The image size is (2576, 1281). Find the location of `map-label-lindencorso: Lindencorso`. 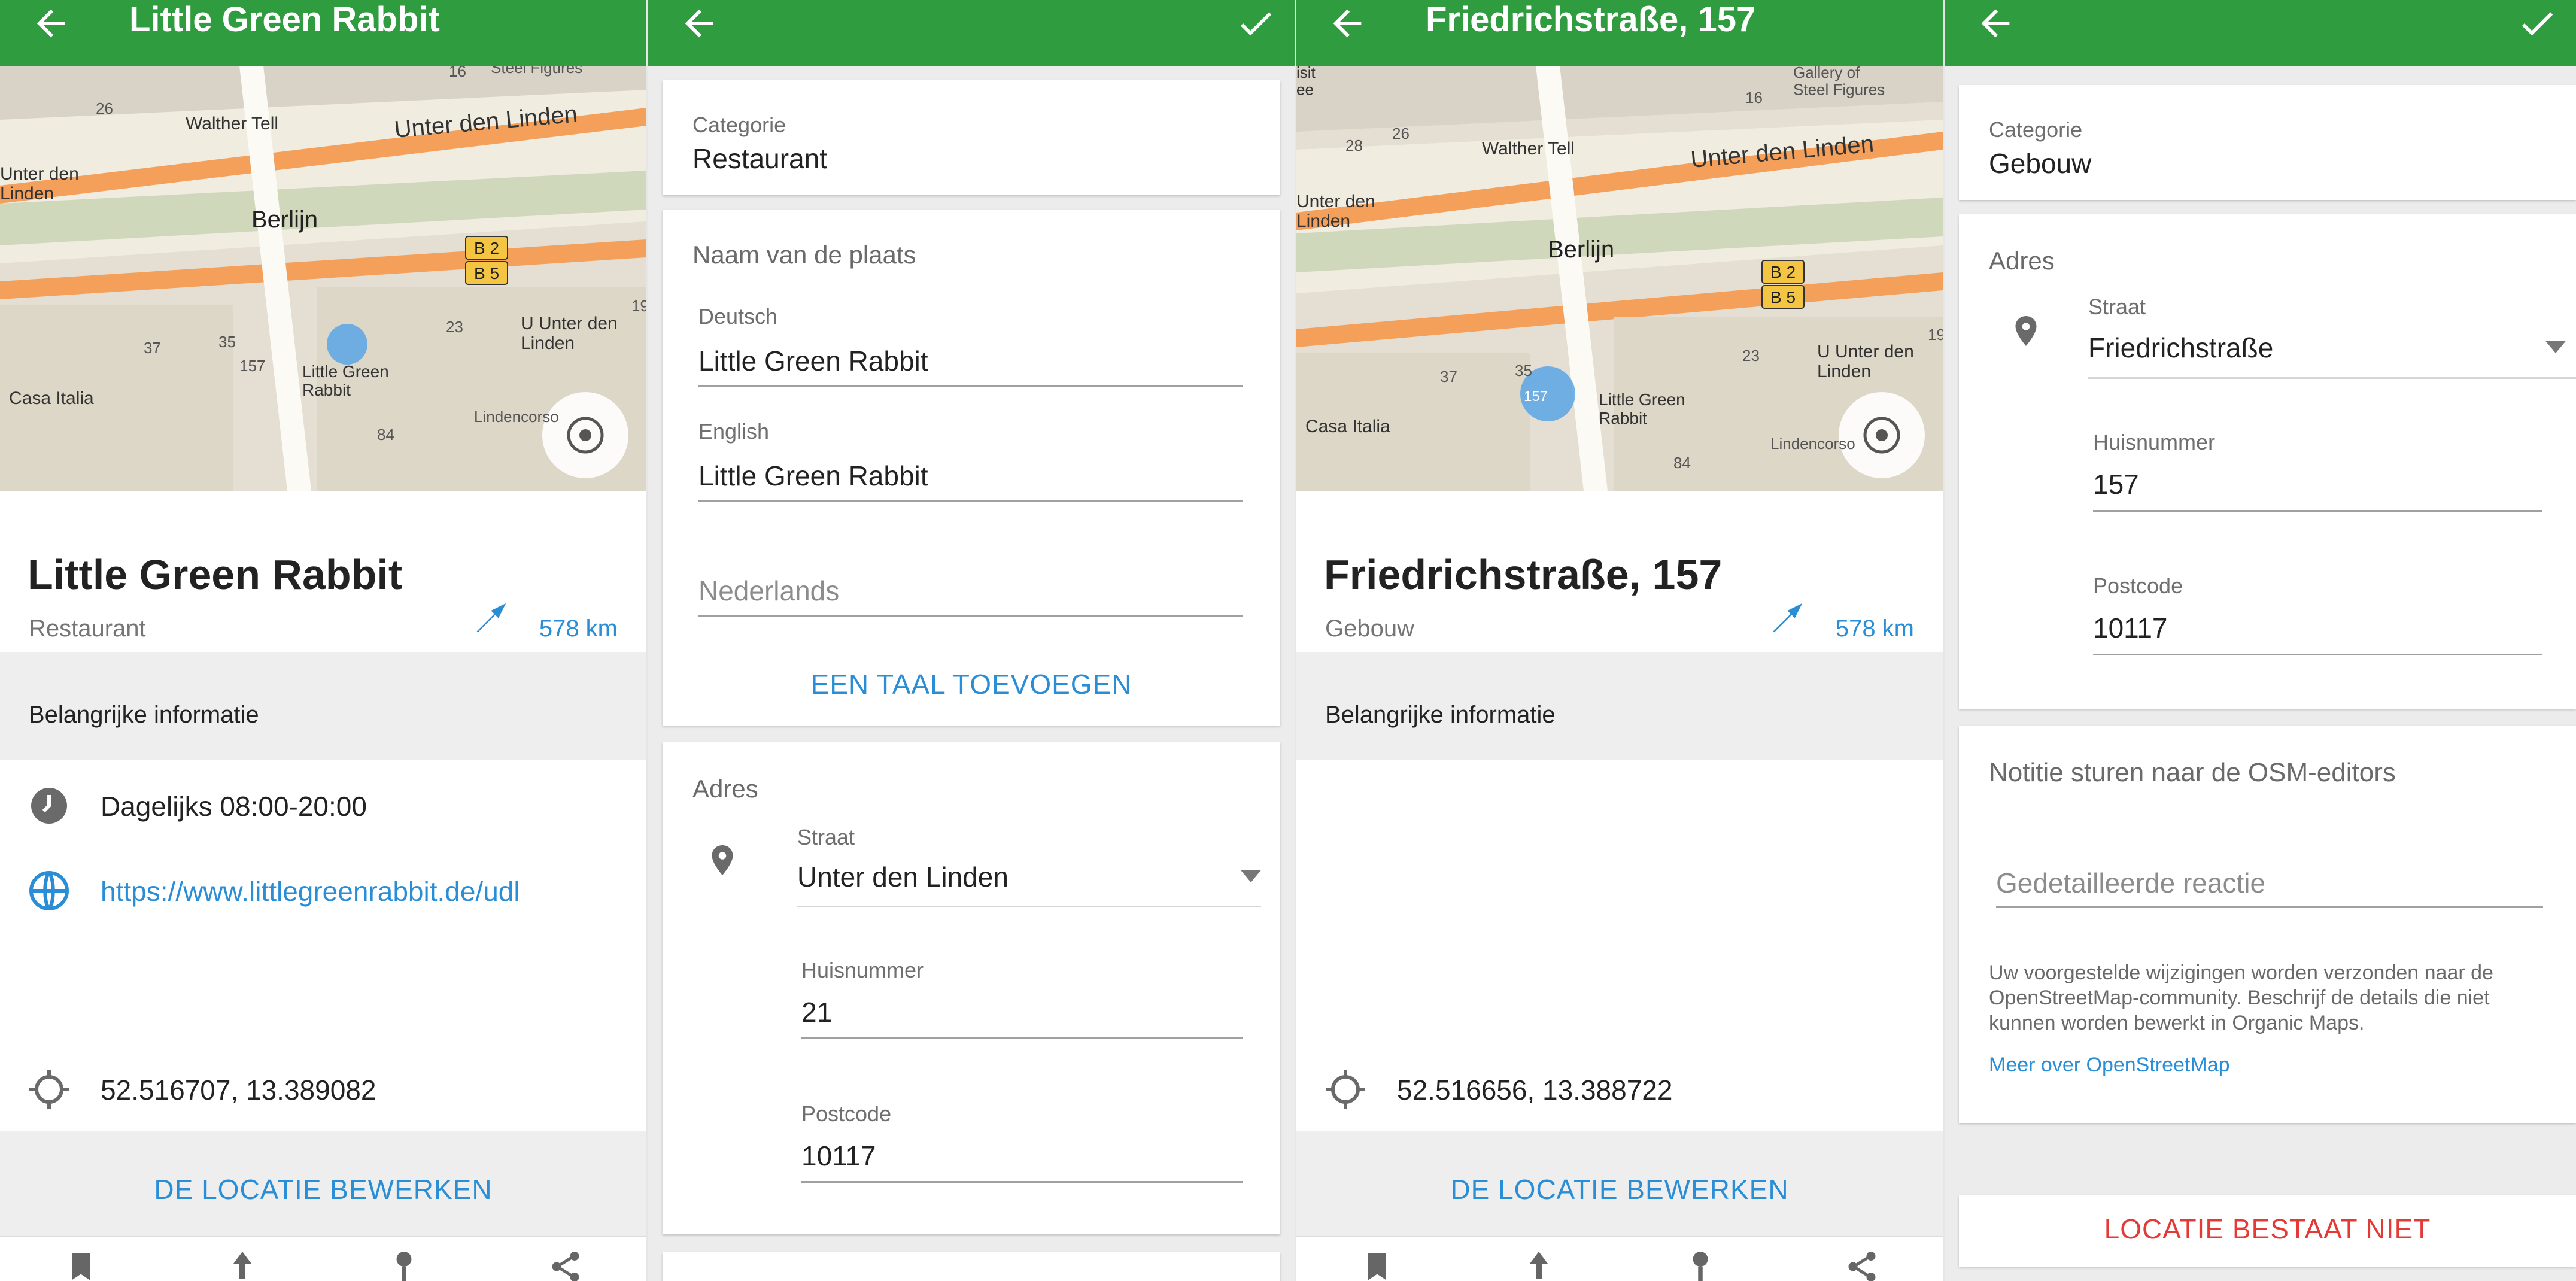

map-label-lindencorso: Lindencorso is located at coordinates (1812, 444).